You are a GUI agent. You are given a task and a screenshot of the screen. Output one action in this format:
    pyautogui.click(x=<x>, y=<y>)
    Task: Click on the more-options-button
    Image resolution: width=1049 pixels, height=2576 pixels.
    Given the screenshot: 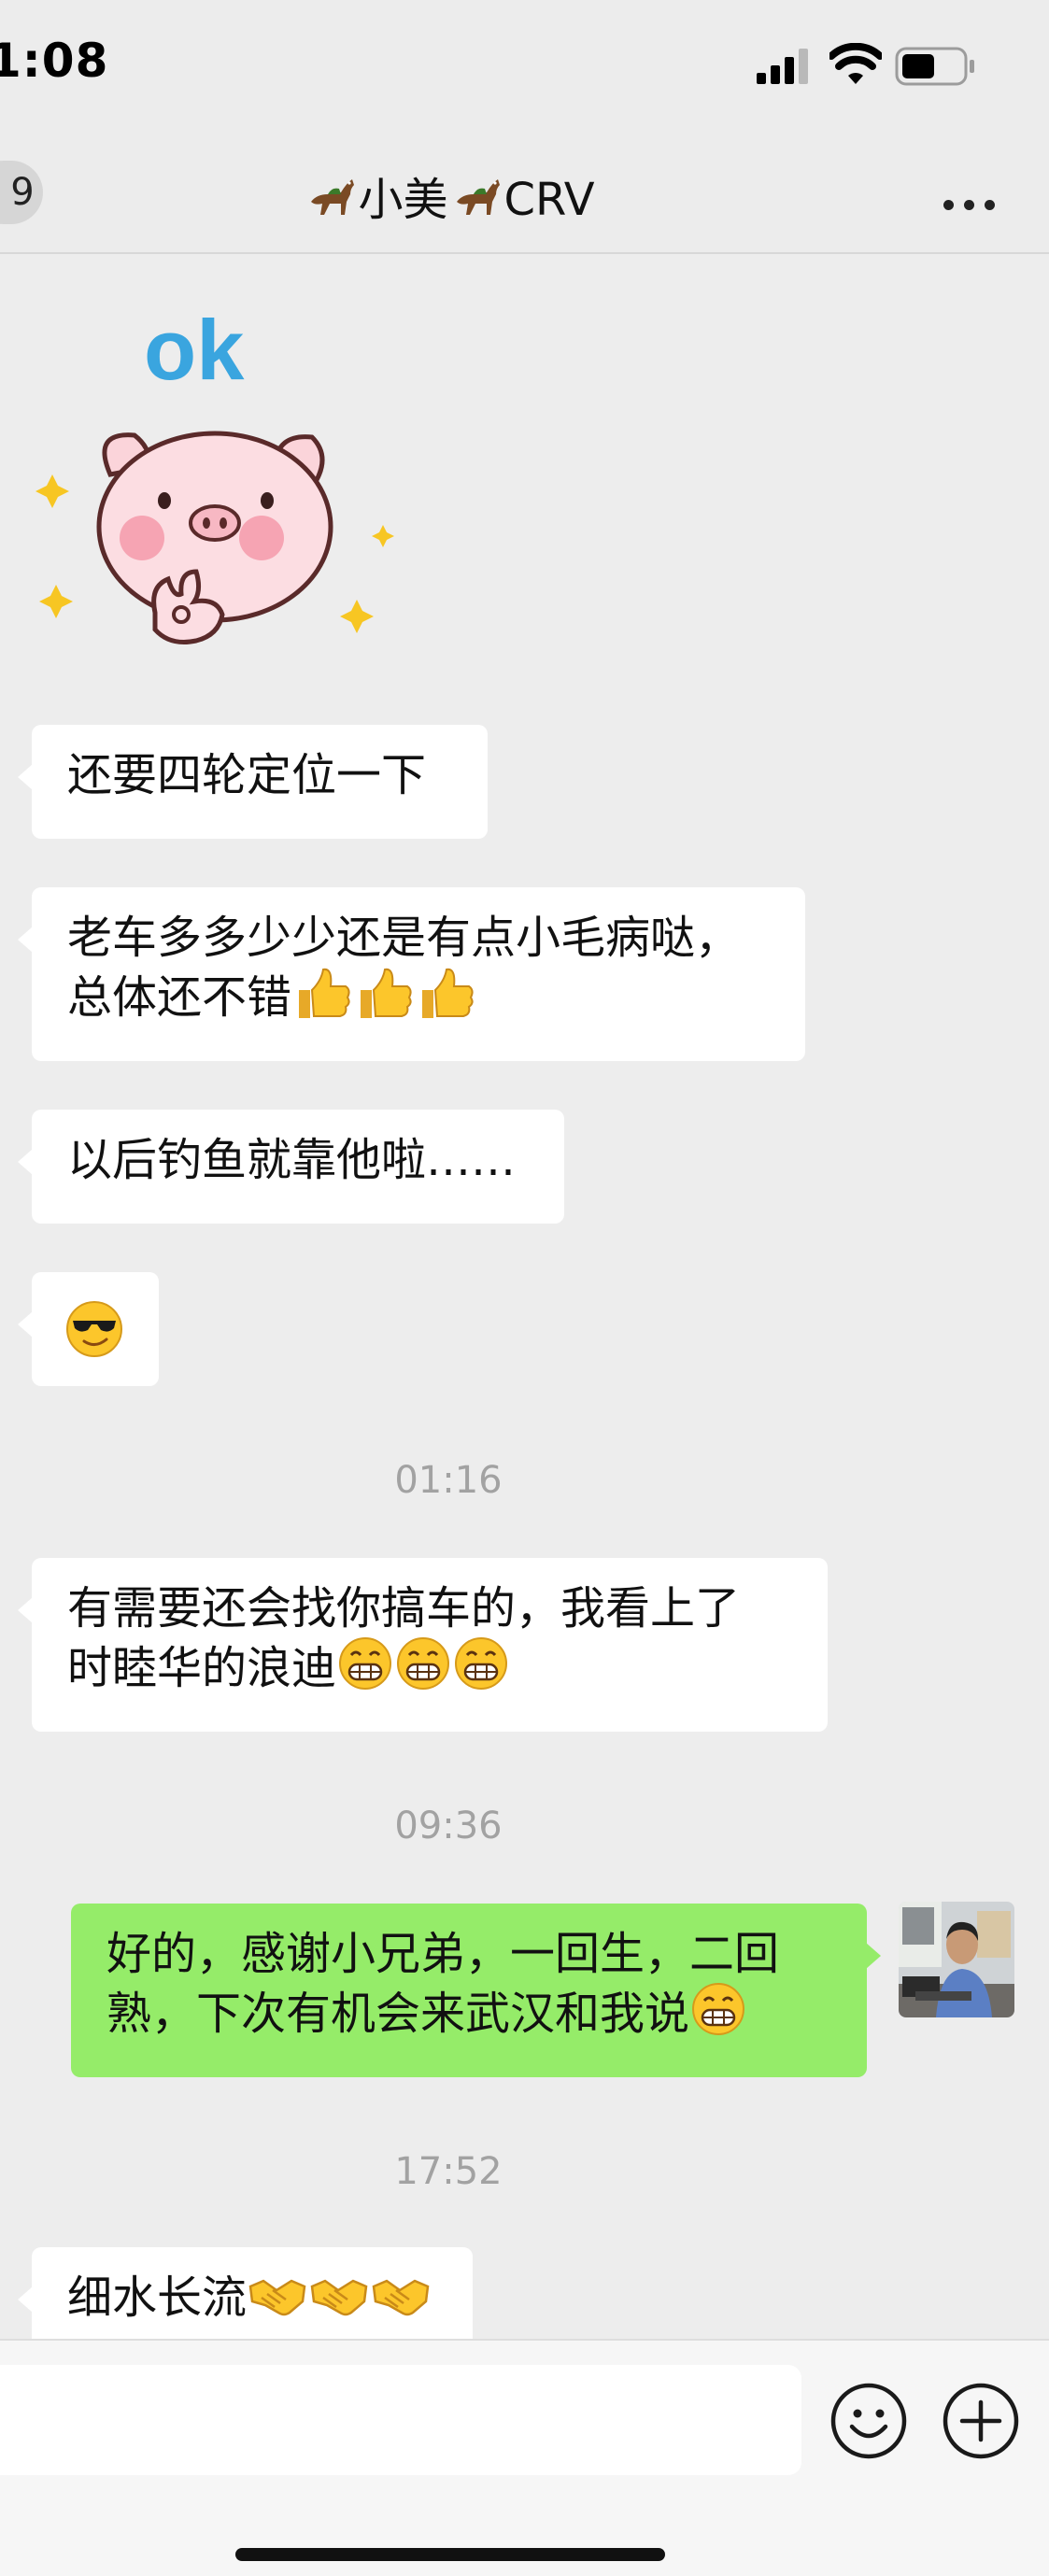 What is the action you would take?
    pyautogui.click(x=970, y=207)
    